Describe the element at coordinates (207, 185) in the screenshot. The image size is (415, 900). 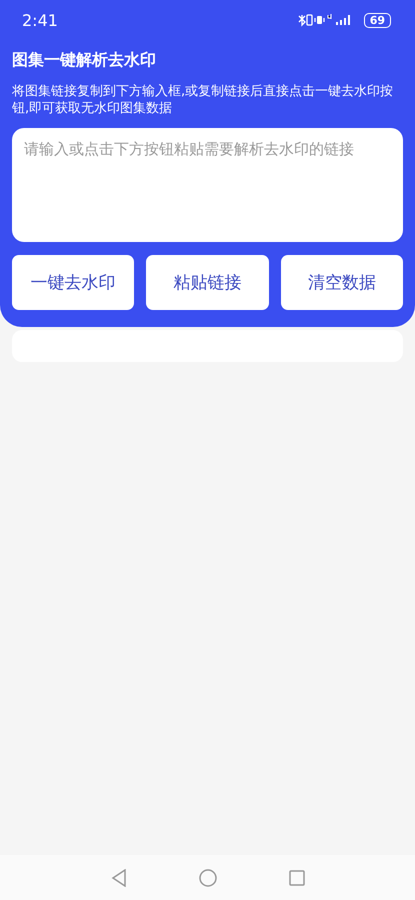
I see `link-input-field: 请输入或点击下方按钮粘贴需要解析去水印的链接` at that location.